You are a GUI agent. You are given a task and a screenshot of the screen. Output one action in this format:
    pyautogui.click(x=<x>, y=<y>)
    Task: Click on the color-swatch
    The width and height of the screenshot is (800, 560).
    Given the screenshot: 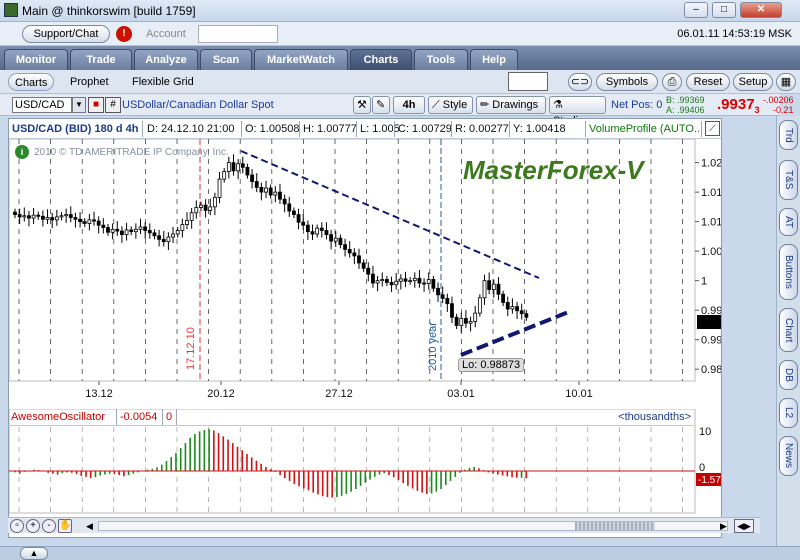 What is the action you would take?
    pyautogui.click(x=528, y=81)
    